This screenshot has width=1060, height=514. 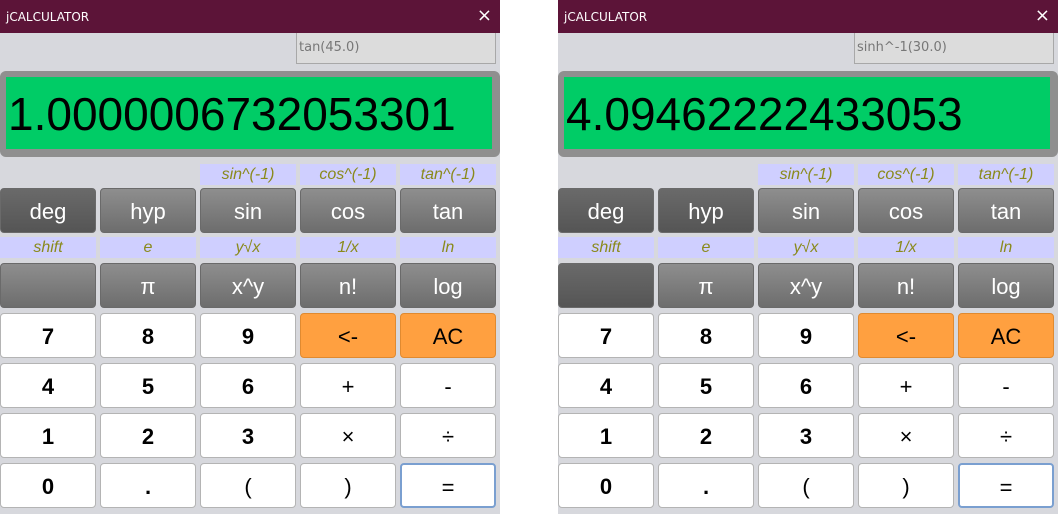 I want to click on result-display: 1.0000006732053301, so click(x=249, y=113).